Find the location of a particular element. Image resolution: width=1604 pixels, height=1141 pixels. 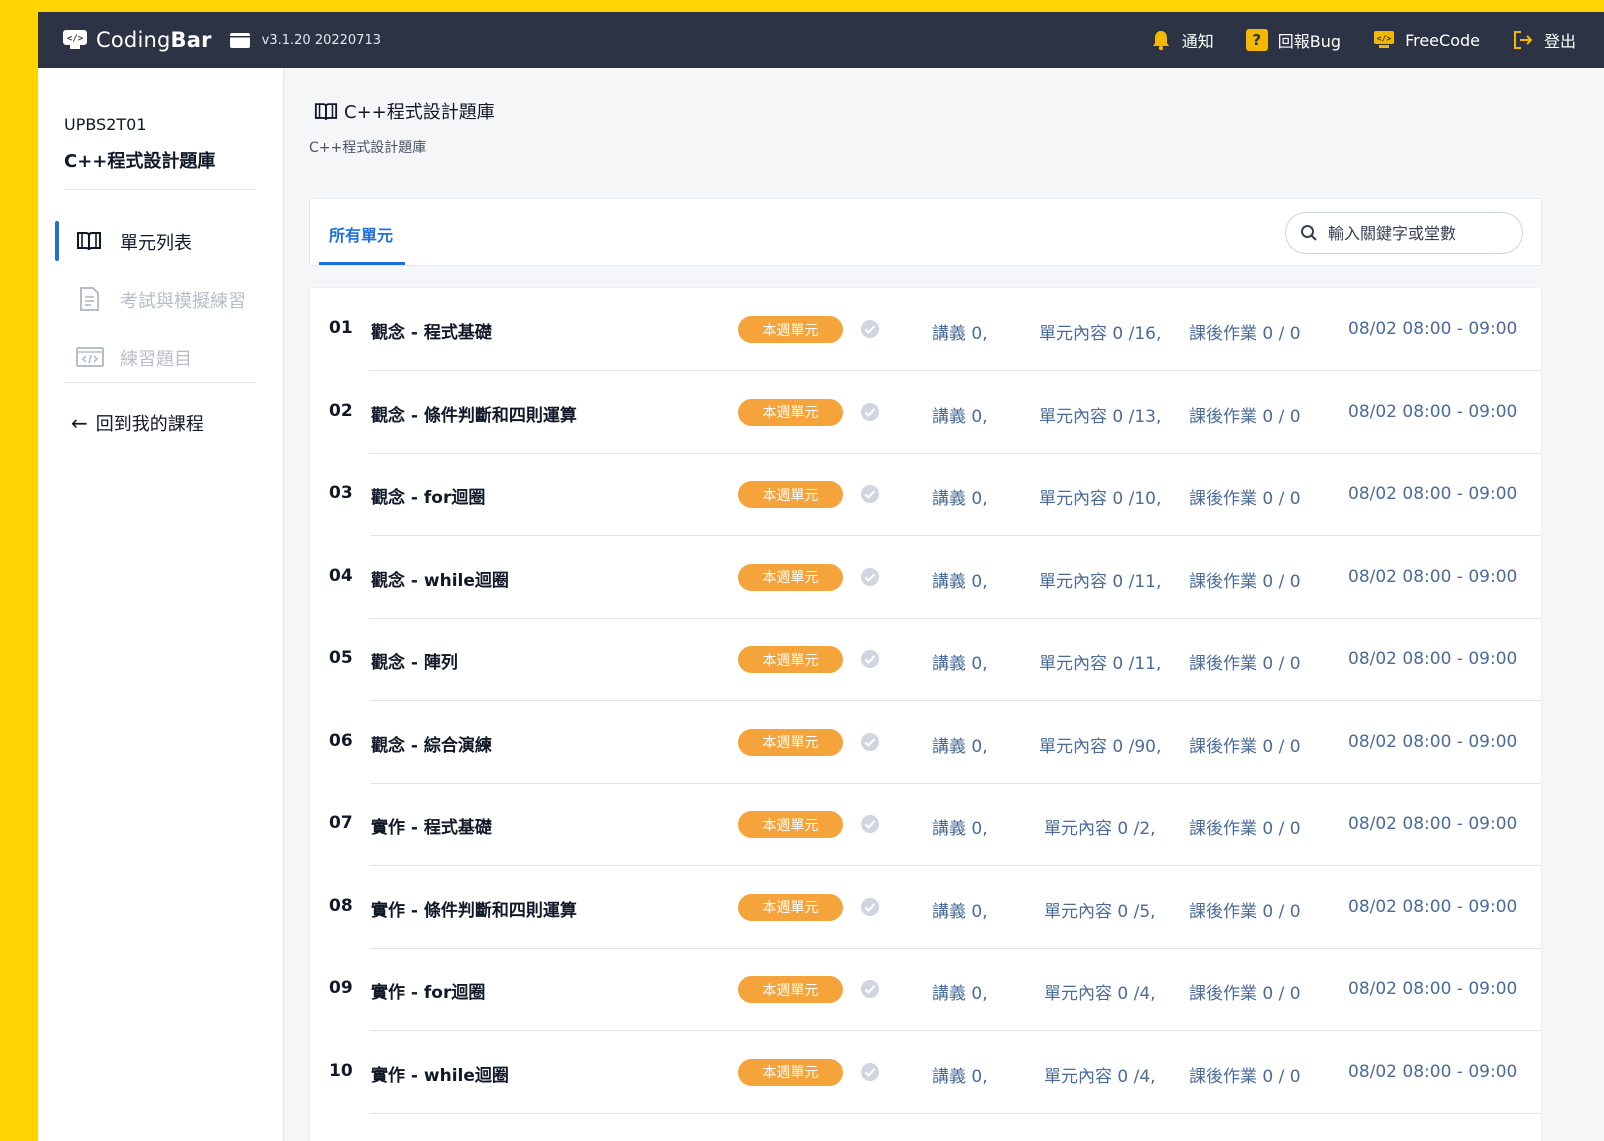

code-icon is located at coordinates (90, 357).